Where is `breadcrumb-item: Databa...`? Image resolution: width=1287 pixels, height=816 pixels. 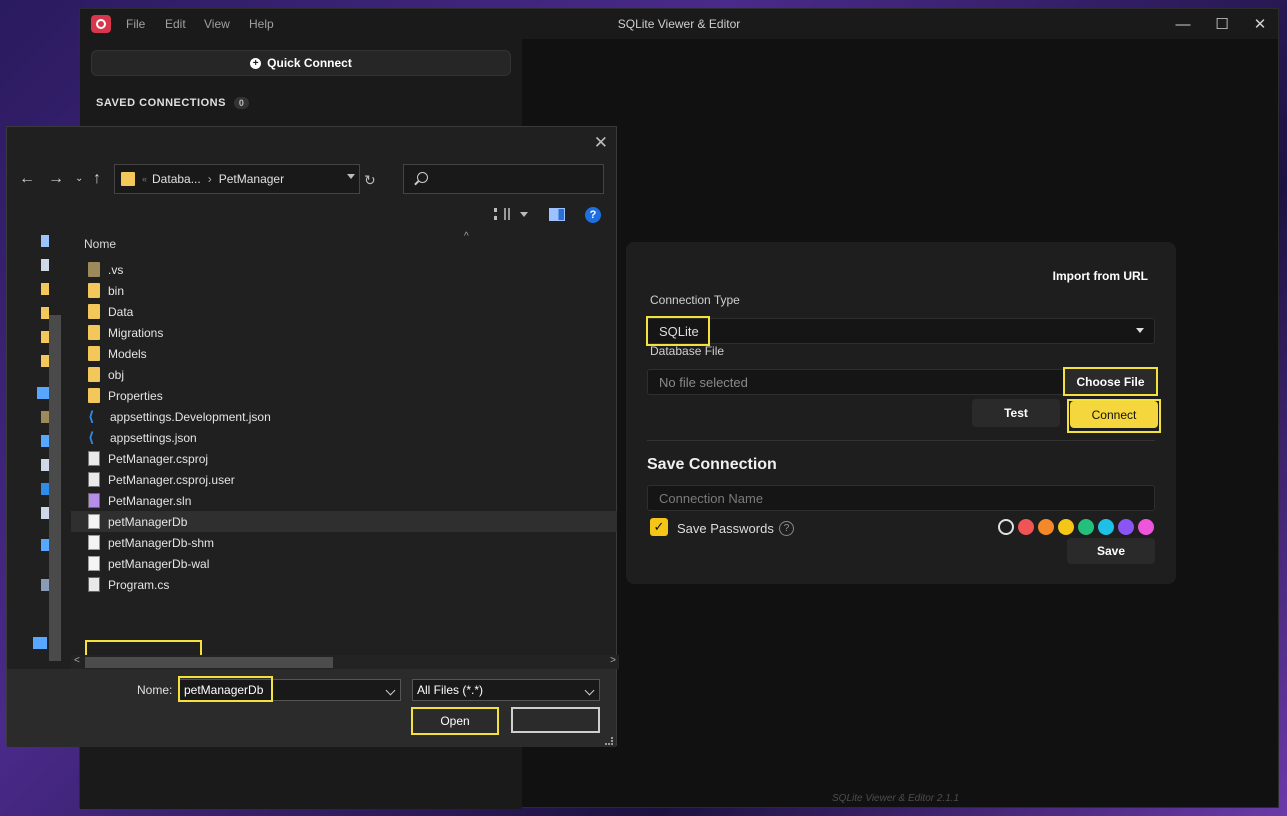 breadcrumb-item: Databa... is located at coordinates (176, 179).